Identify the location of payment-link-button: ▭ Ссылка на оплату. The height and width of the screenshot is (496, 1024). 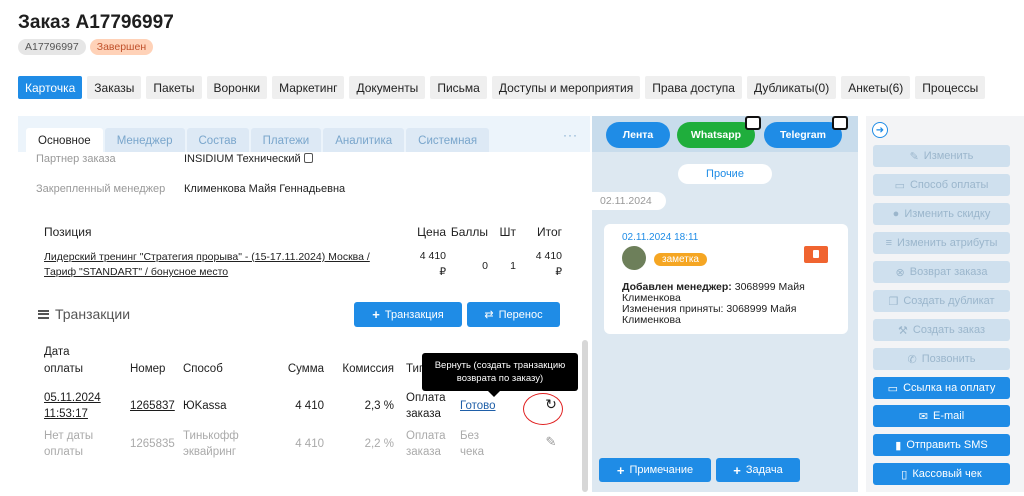
(941, 388).